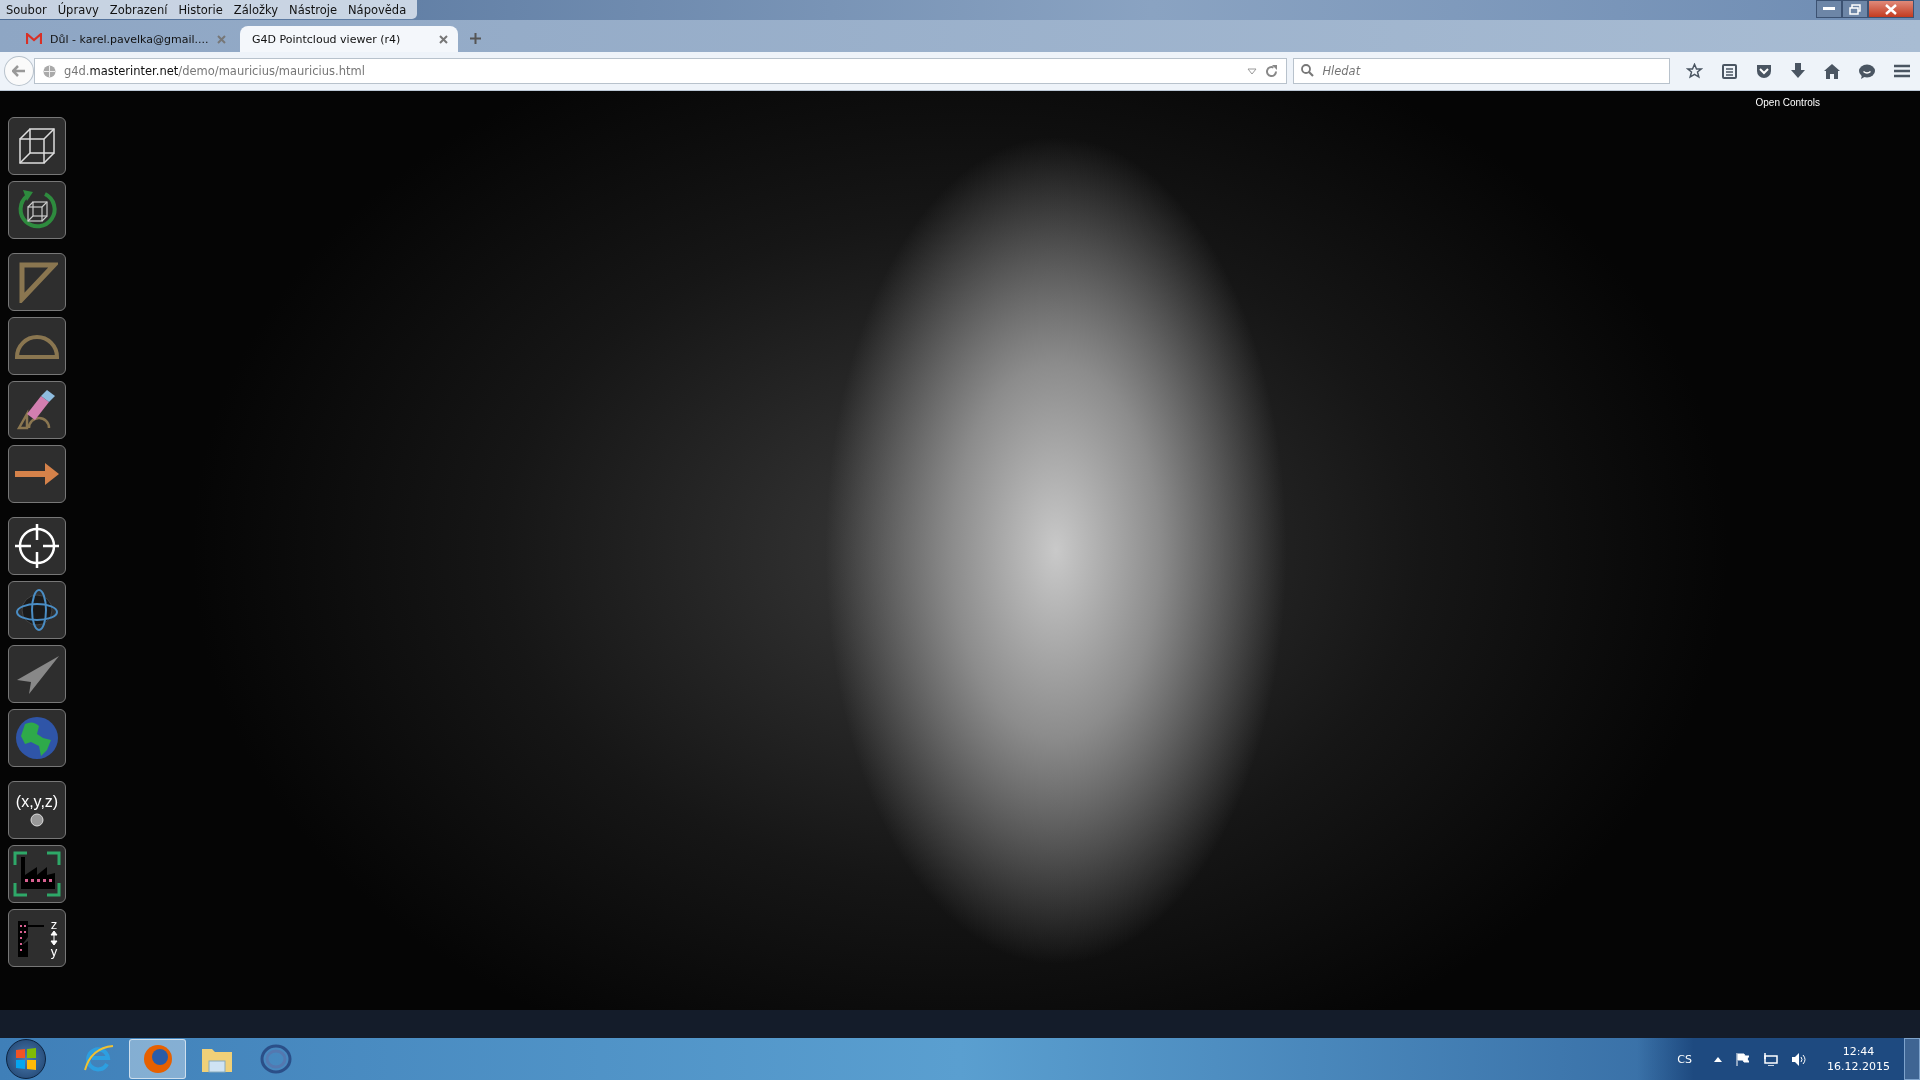 The image size is (1920, 1080). What do you see at coordinates (377, 9) in the screenshot?
I see `menu-item: Nápověda` at bounding box center [377, 9].